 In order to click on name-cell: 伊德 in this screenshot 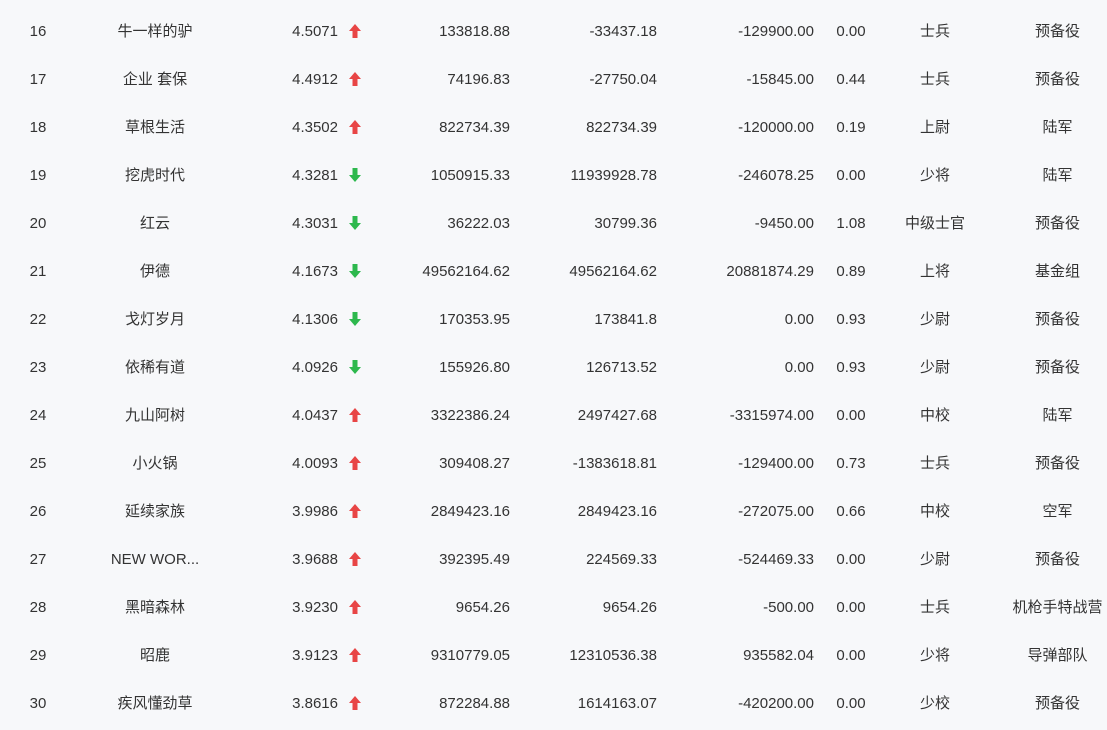, I will do `click(155, 272)`.